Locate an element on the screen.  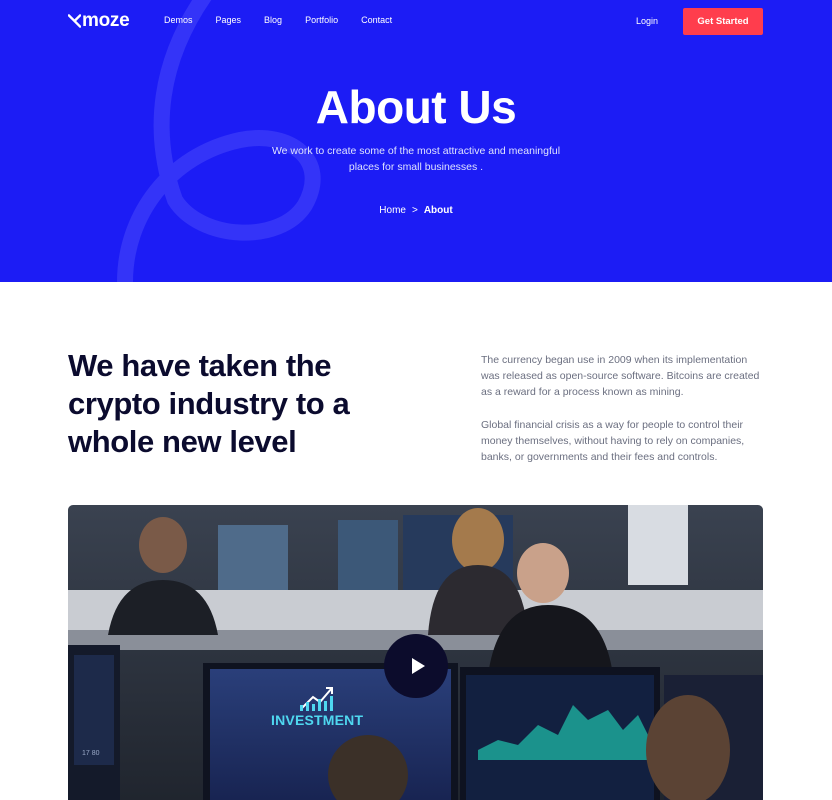
page-title: About Us is located at coordinates (416, 107).